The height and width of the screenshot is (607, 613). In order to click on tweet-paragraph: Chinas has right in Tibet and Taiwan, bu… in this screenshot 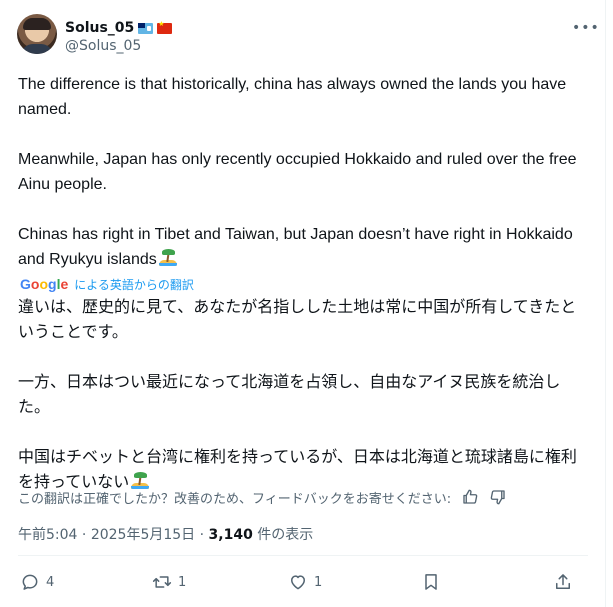, I will do `click(298, 247)`.